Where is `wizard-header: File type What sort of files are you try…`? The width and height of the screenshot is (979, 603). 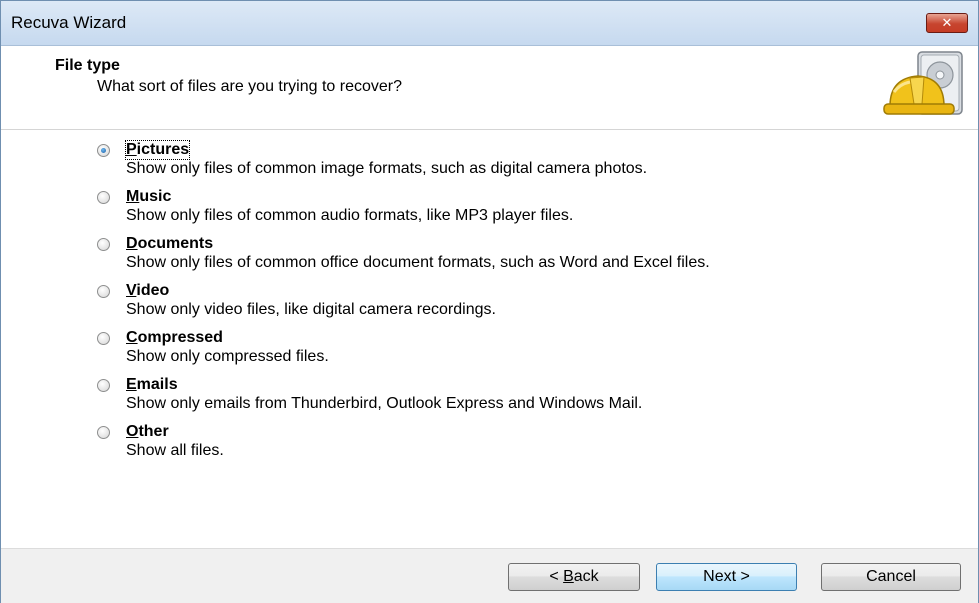
wizard-header: File type What sort of files are you try… is located at coordinates (489, 88).